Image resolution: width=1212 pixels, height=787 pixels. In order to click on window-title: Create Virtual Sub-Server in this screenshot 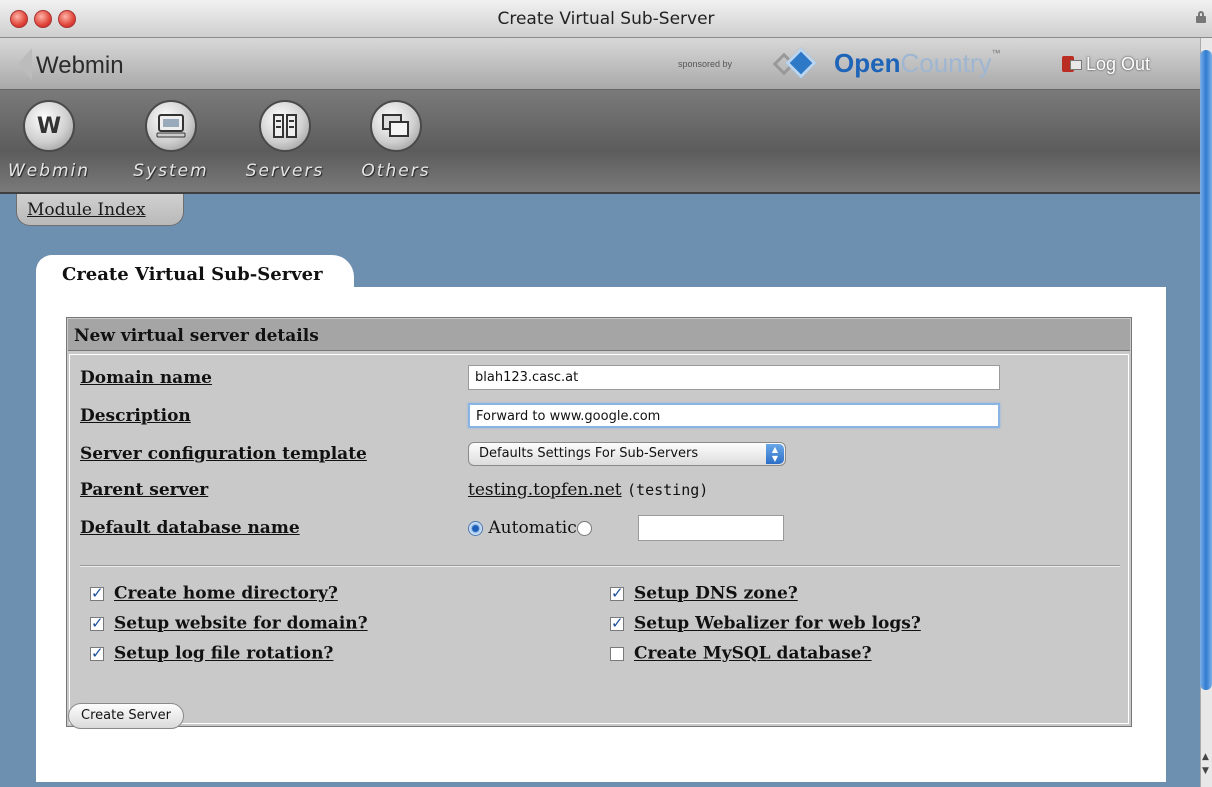, I will do `click(606, 19)`.